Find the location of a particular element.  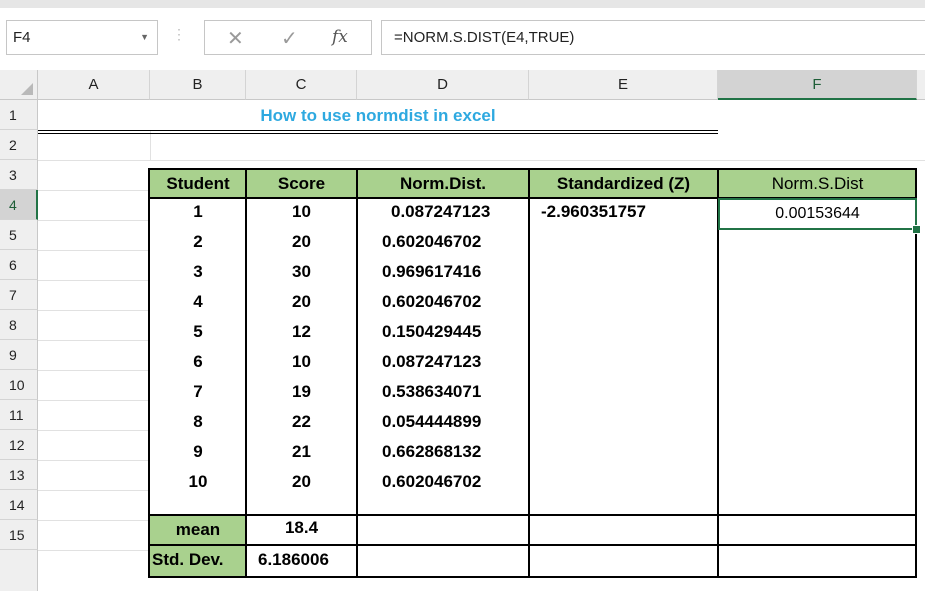

label-mean: mean is located at coordinates (198, 530).